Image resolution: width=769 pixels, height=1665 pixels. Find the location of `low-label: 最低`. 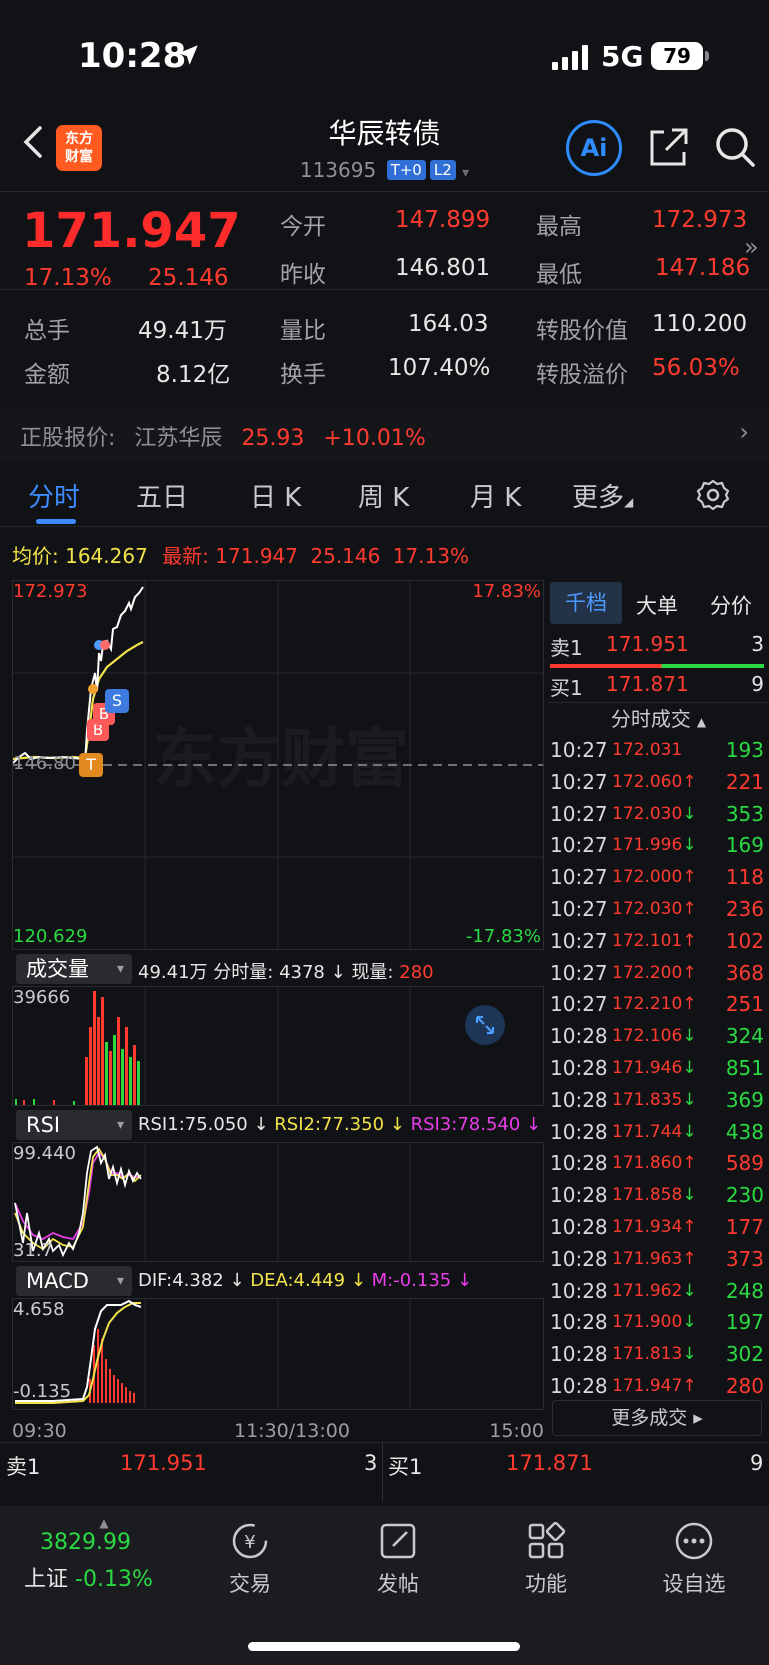

low-label: 最低 is located at coordinates (559, 275).